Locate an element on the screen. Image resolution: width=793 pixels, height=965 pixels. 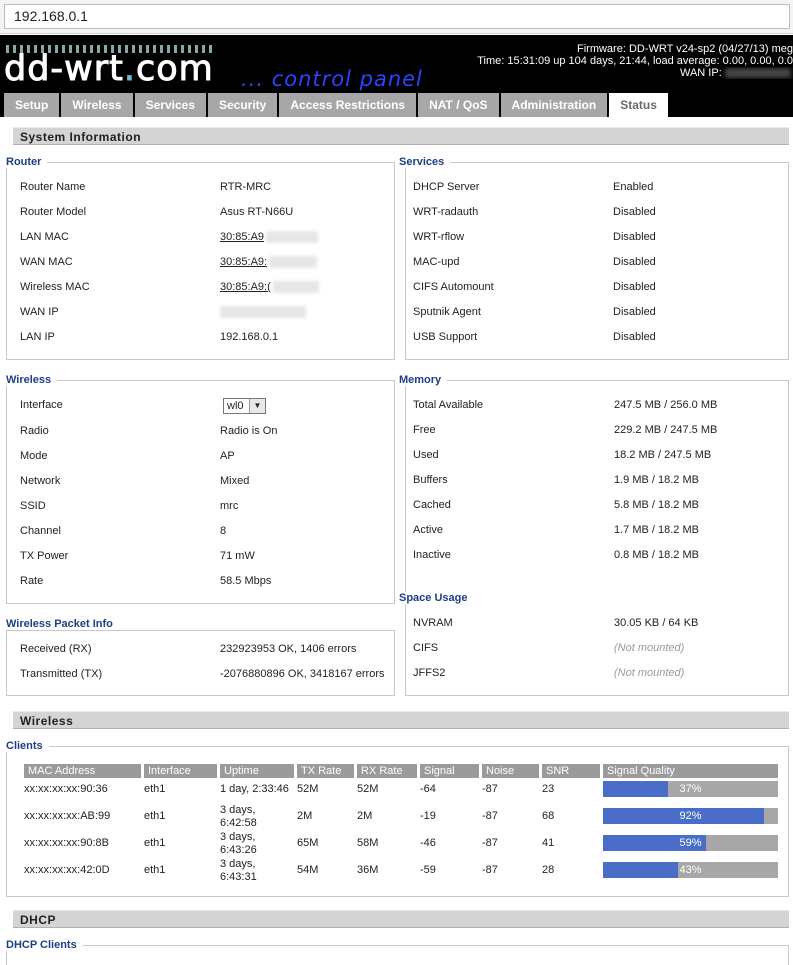
nvram-value-text: 30.05 KB / 64 KB is located at coordinates (656, 623).